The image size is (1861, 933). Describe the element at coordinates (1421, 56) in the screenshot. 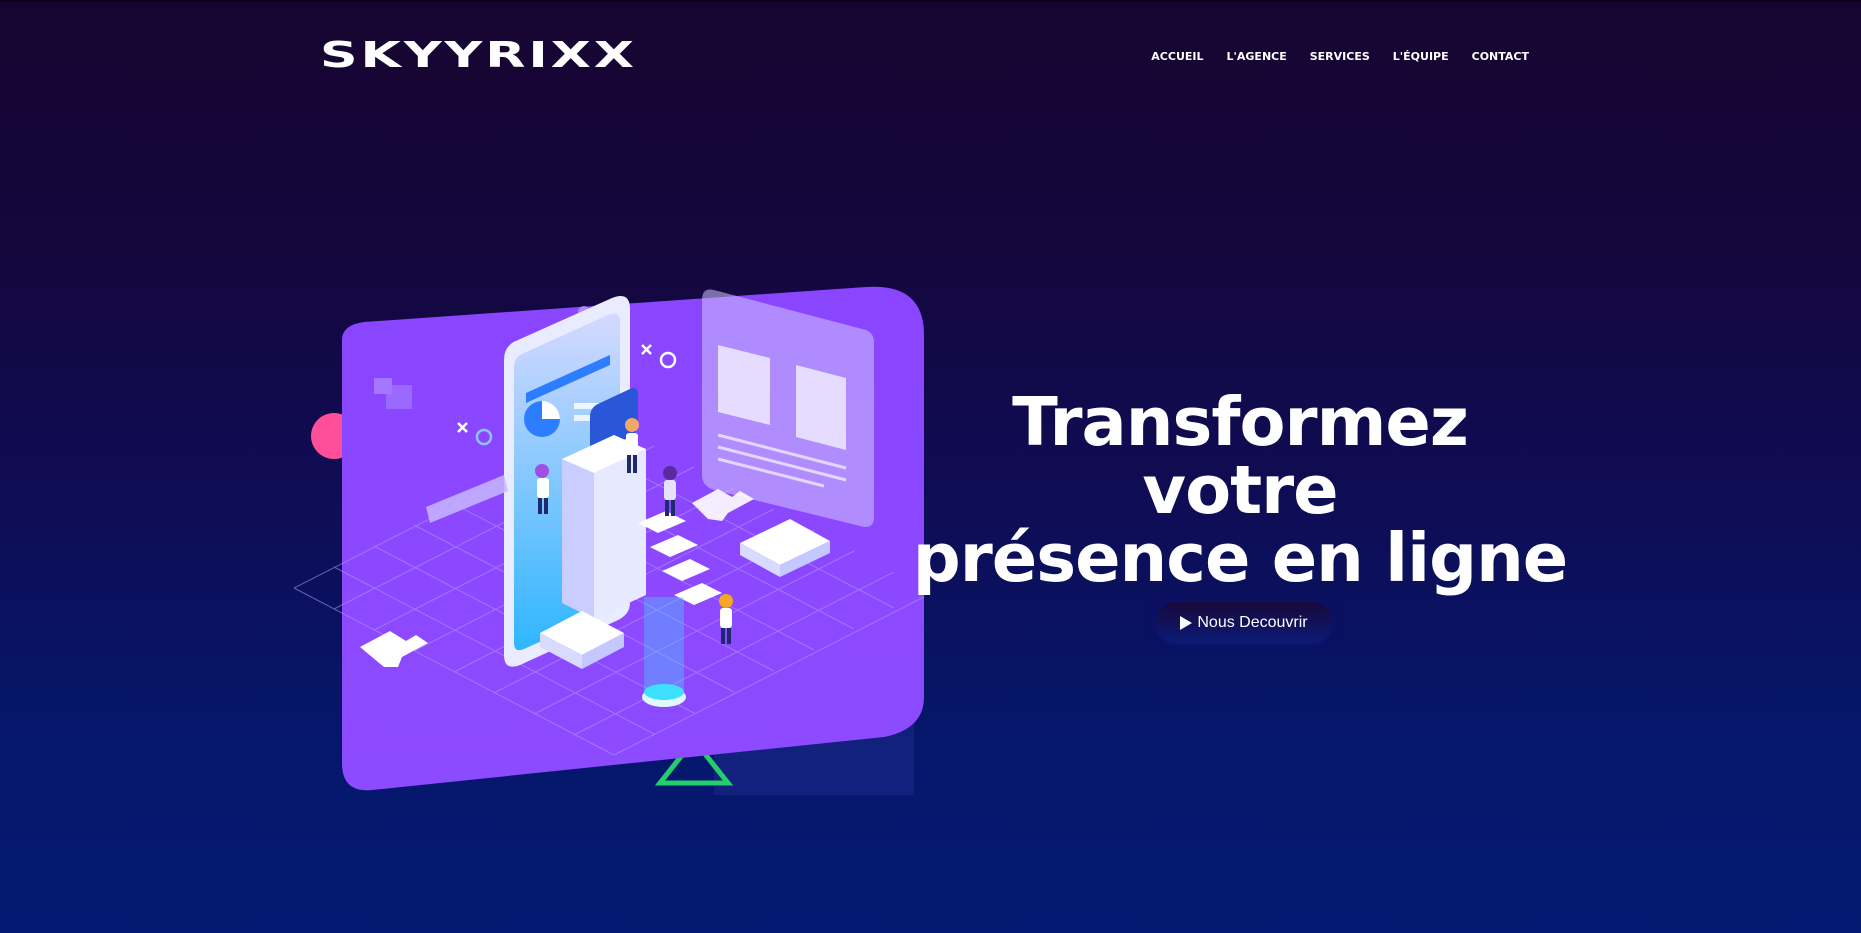

I see `nav-item-equipe: L'ÉQUIPE` at that location.